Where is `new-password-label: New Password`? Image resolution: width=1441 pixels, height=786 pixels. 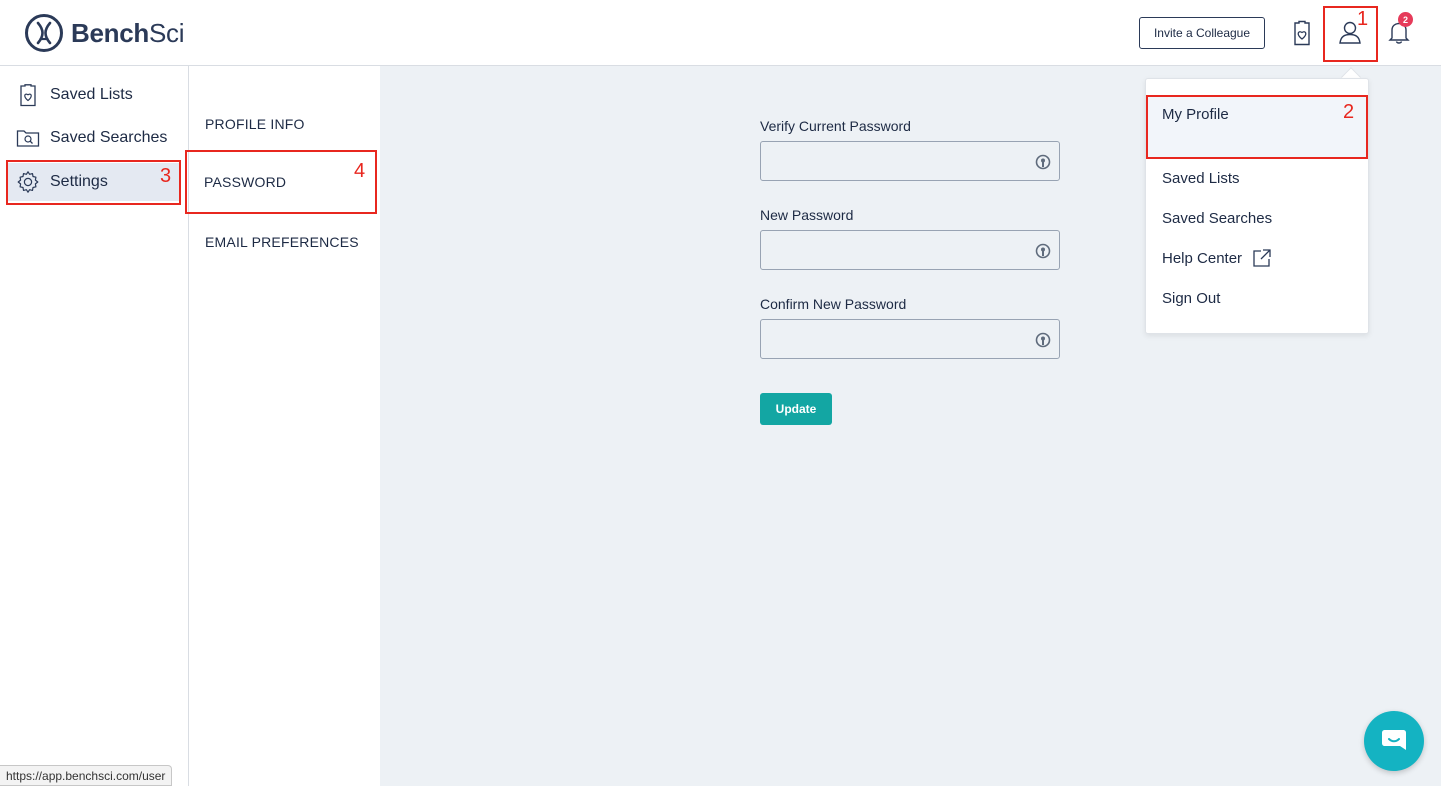 new-password-label: New Password is located at coordinates (807, 215).